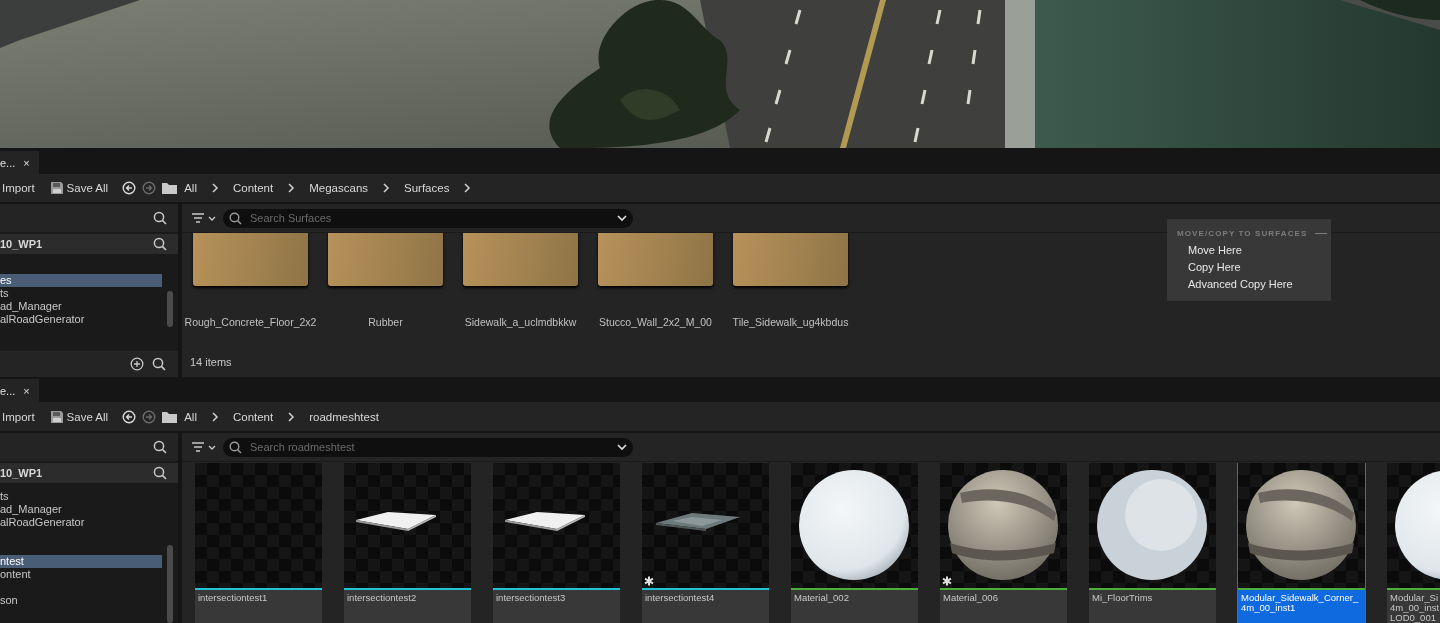 The image size is (1440, 623). Describe the element at coordinates (1204, 267) in the screenshot. I see `menu-item: Copy Here` at that location.